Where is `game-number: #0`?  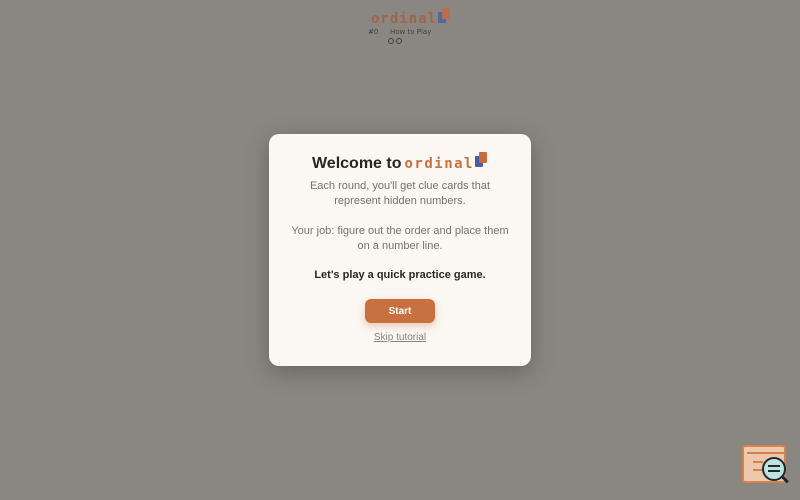
game-number: #0 is located at coordinates (373, 32).